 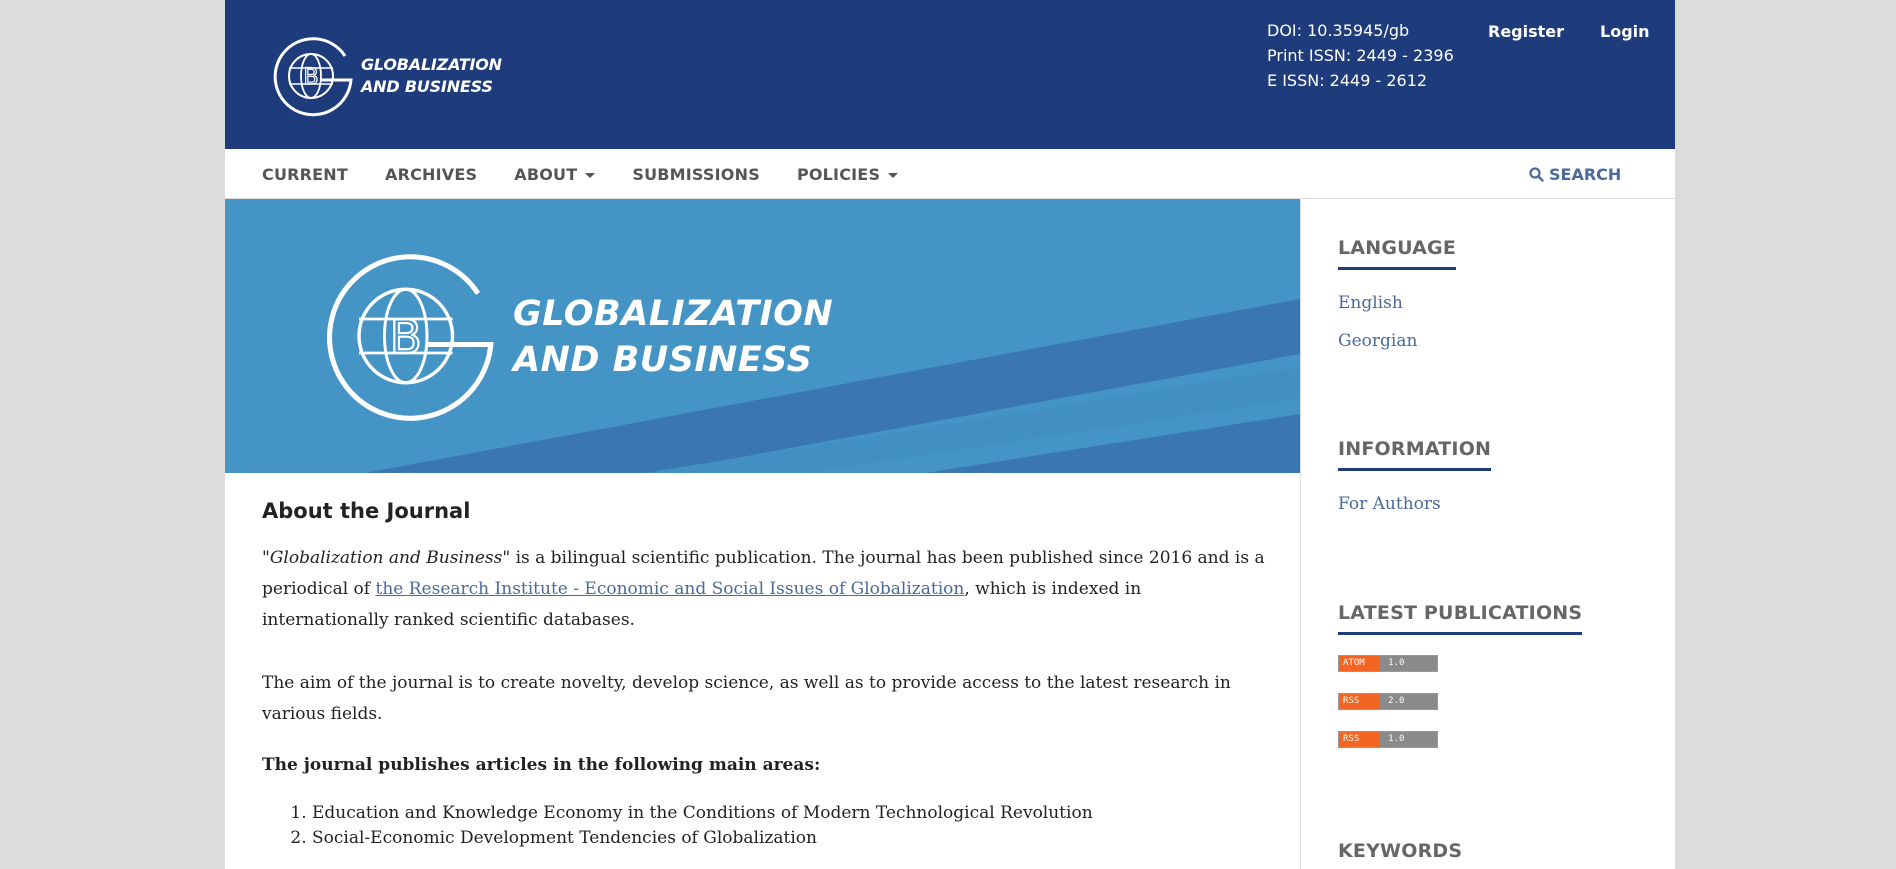 What do you see at coordinates (546, 174) in the screenshot?
I see `nav-label: ABOUT` at bounding box center [546, 174].